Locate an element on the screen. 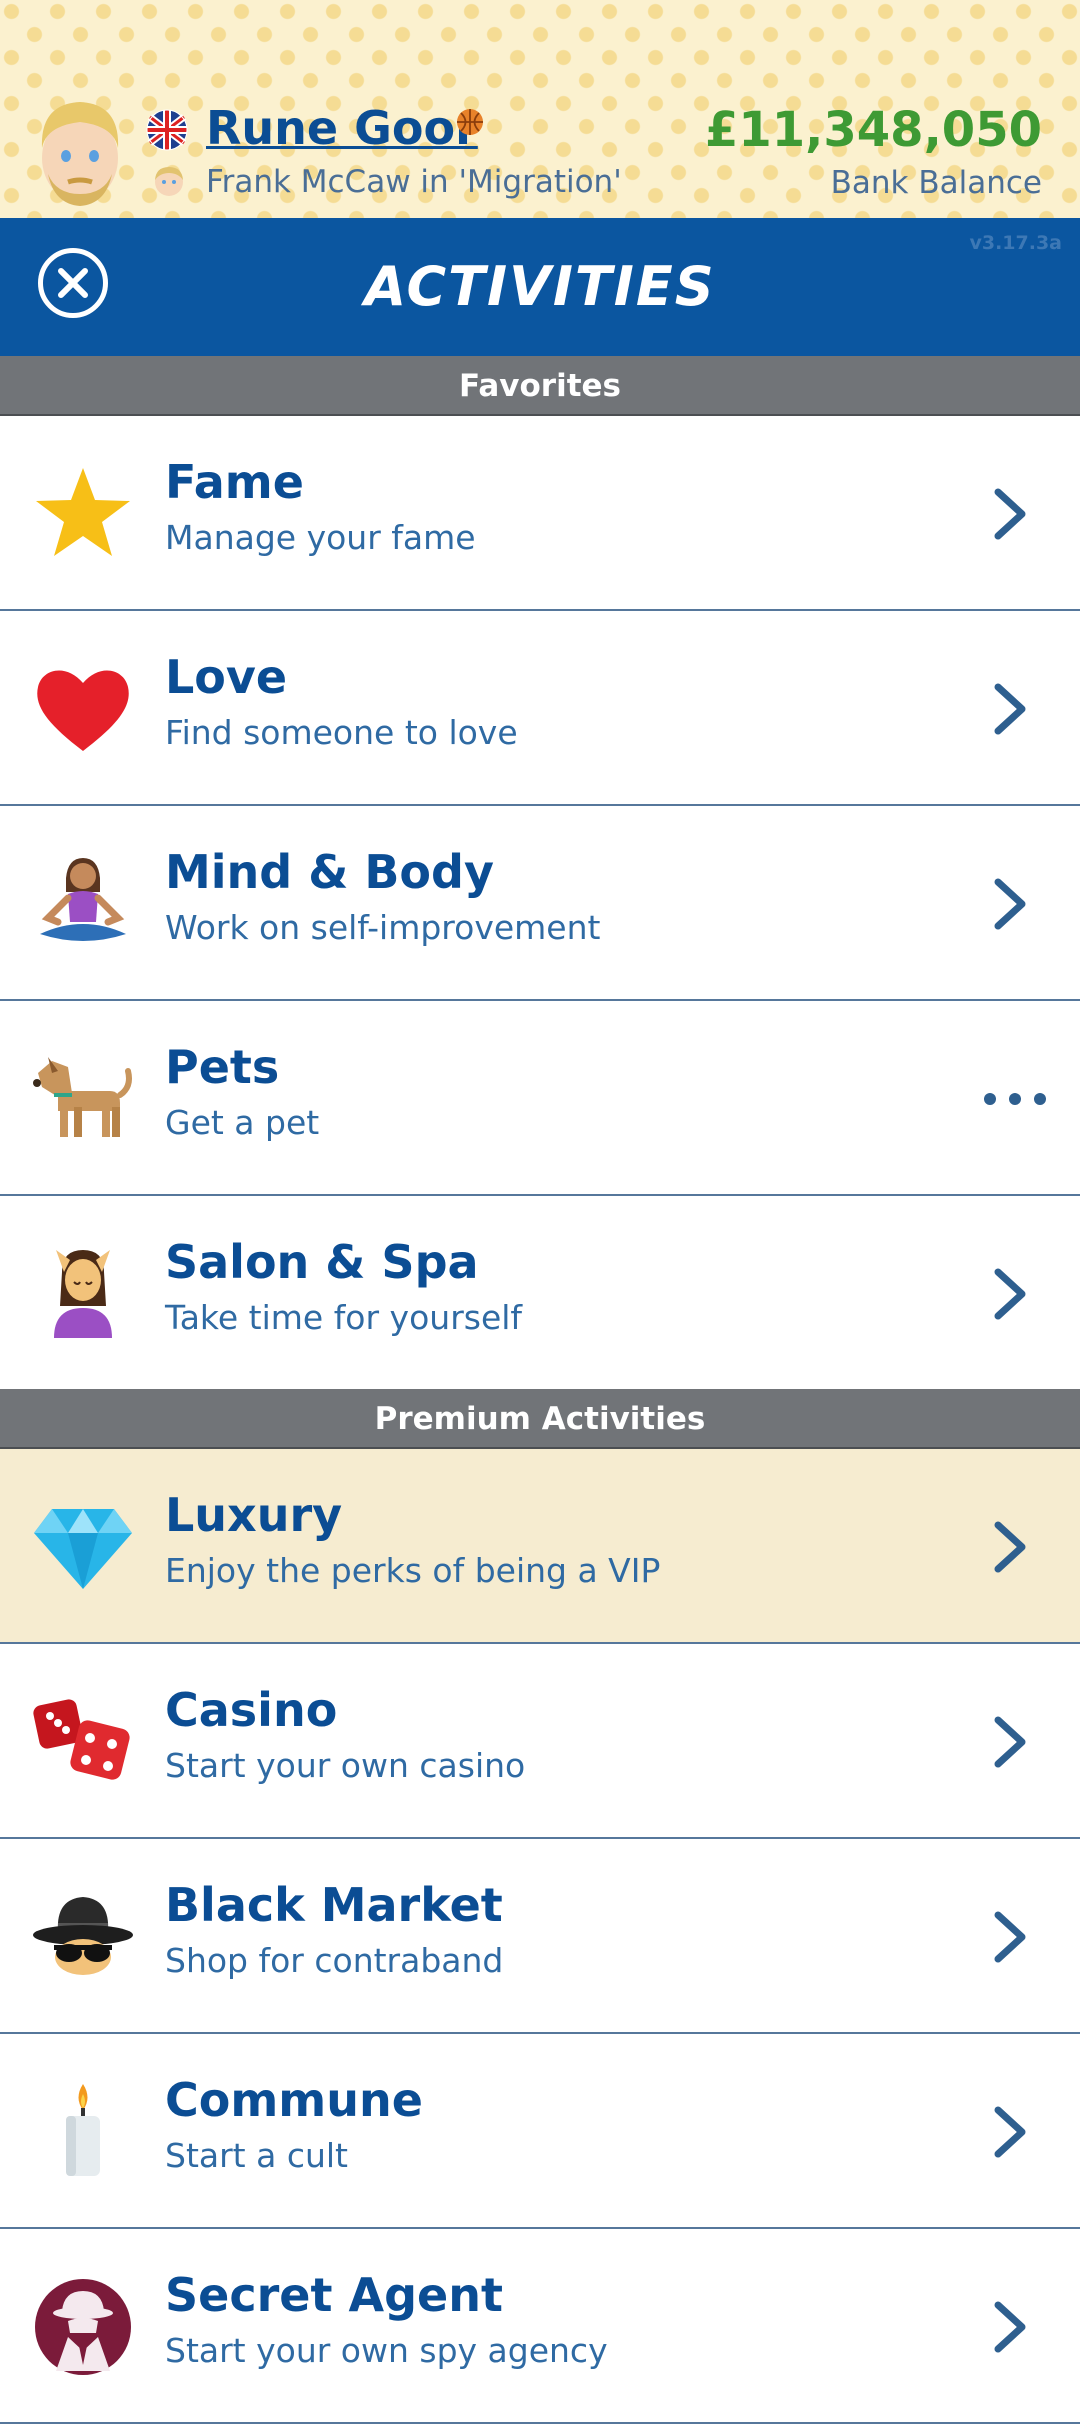  spouse-avatar-icon is located at coordinates (169, 181).